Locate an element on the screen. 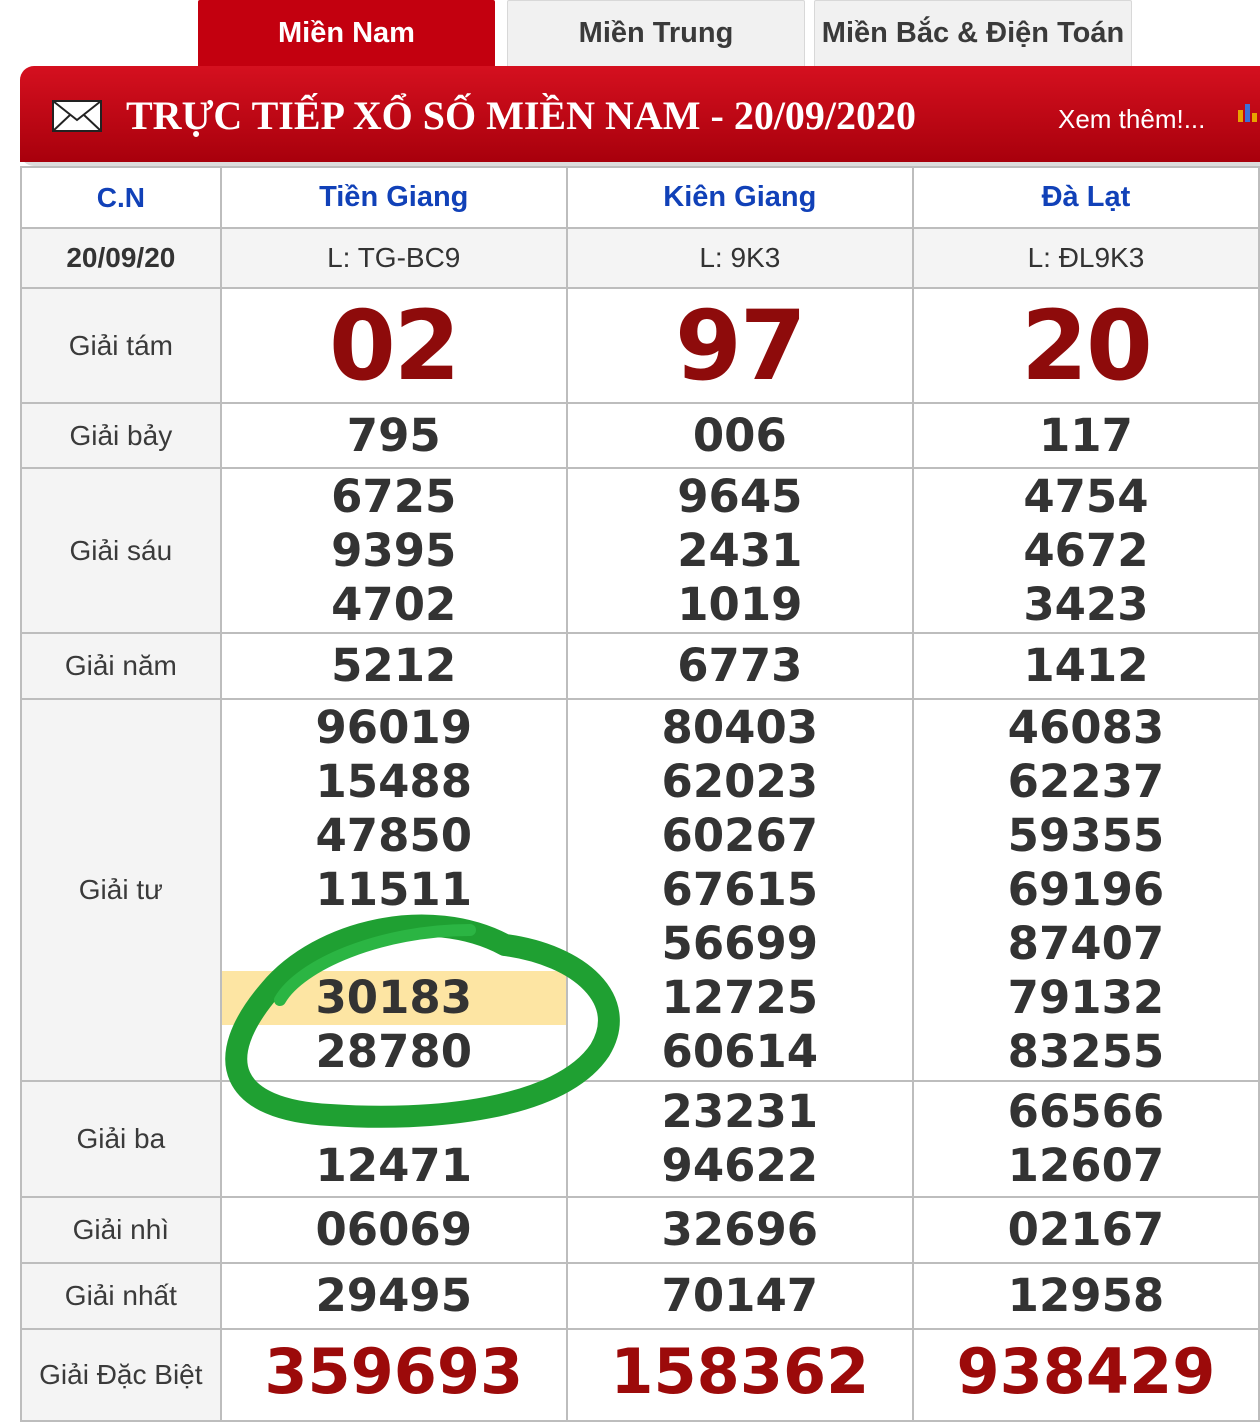 The image size is (1260, 1422). prize-number: 56699 is located at coordinates (740, 943).